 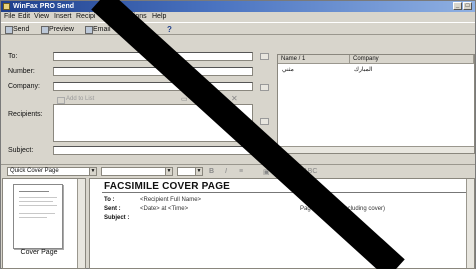 What do you see at coordinates (234, 98) in the screenshot?
I see `delete-recipient-icon: ✕` at bounding box center [234, 98].